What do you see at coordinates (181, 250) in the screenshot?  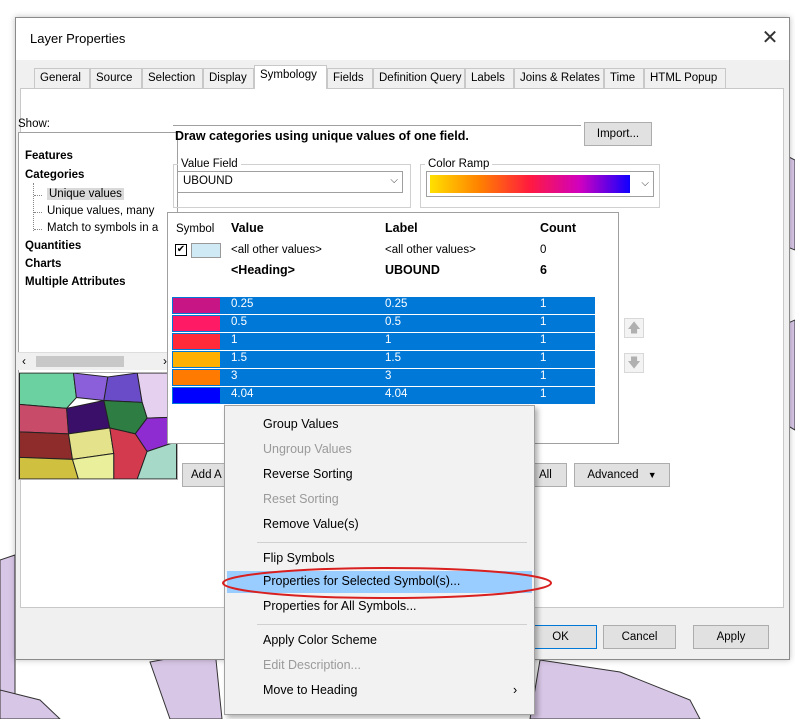 I see `other-values-checkbox: ✔` at bounding box center [181, 250].